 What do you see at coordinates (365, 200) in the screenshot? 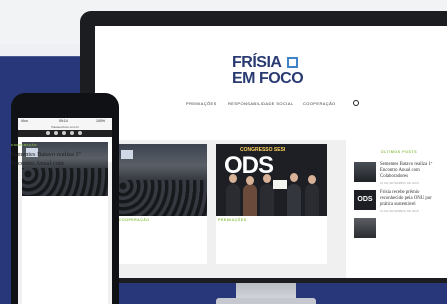
I see `sidebar-post-thumbnail: ODS` at bounding box center [365, 200].